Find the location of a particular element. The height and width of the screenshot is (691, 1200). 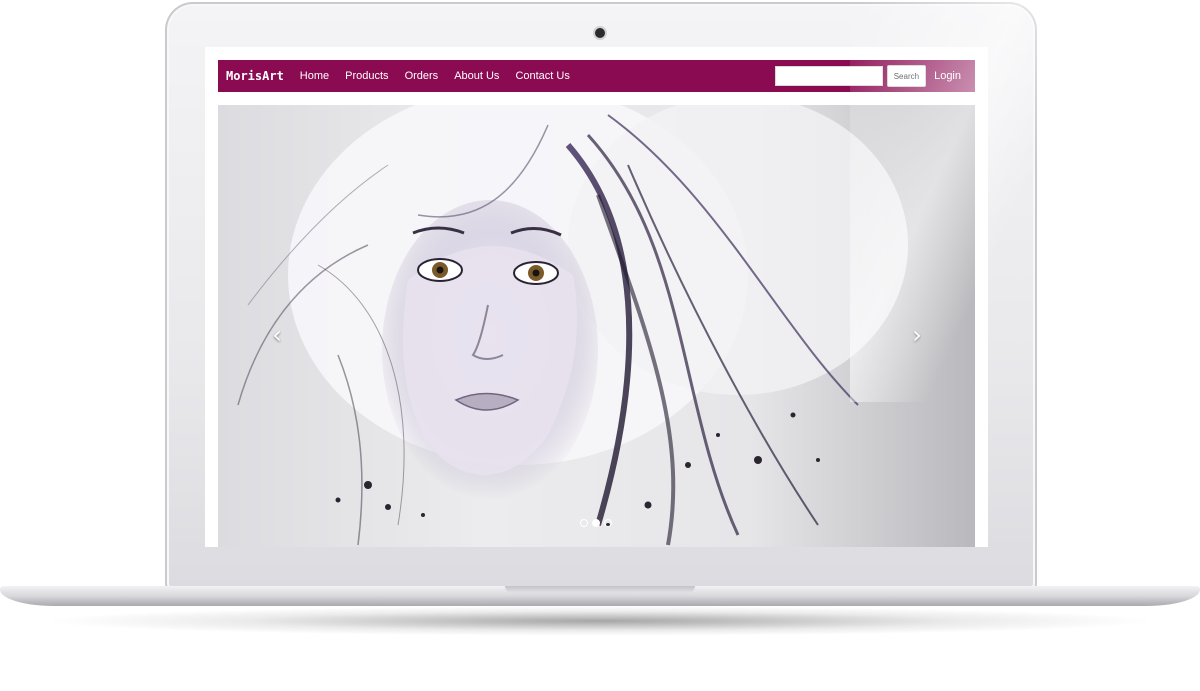

laptop-shadow is located at coordinates (600, 621).